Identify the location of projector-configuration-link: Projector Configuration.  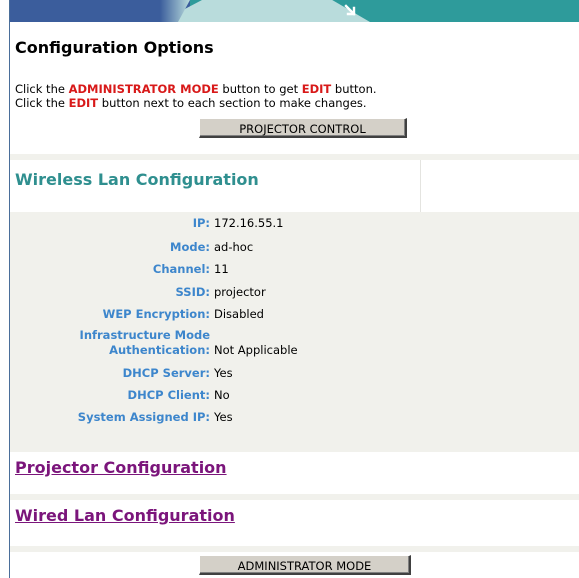
(121, 467).